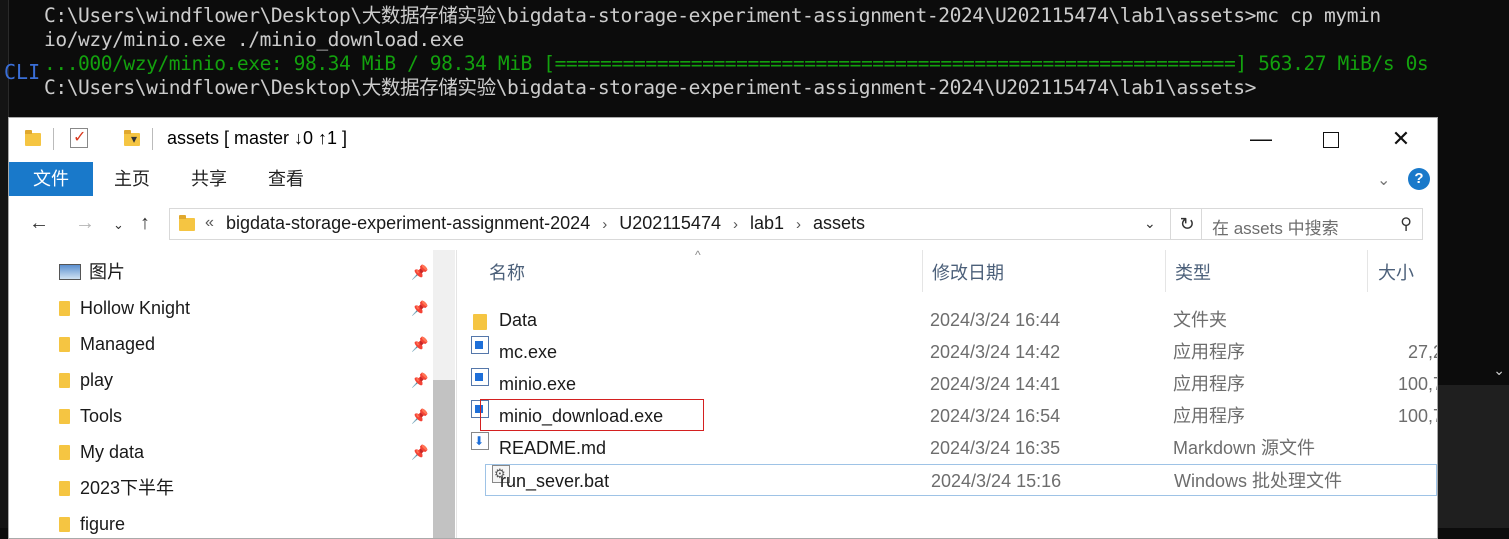 Image resolution: width=1509 pixels, height=539 pixels. What do you see at coordinates (92, 272) in the screenshot?
I see `nav-item-pictures: 图片` at bounding box center [92, 272].